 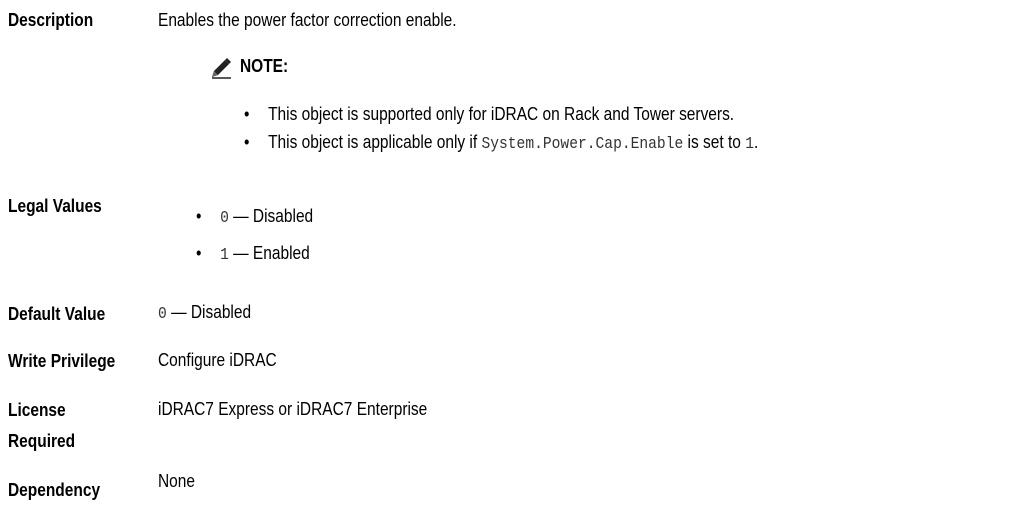 What do you see at coordinates (217, 360) in the screenshot?
I see `write-privilege-value: Configure iDRAC` at bounding box center [217, 360].